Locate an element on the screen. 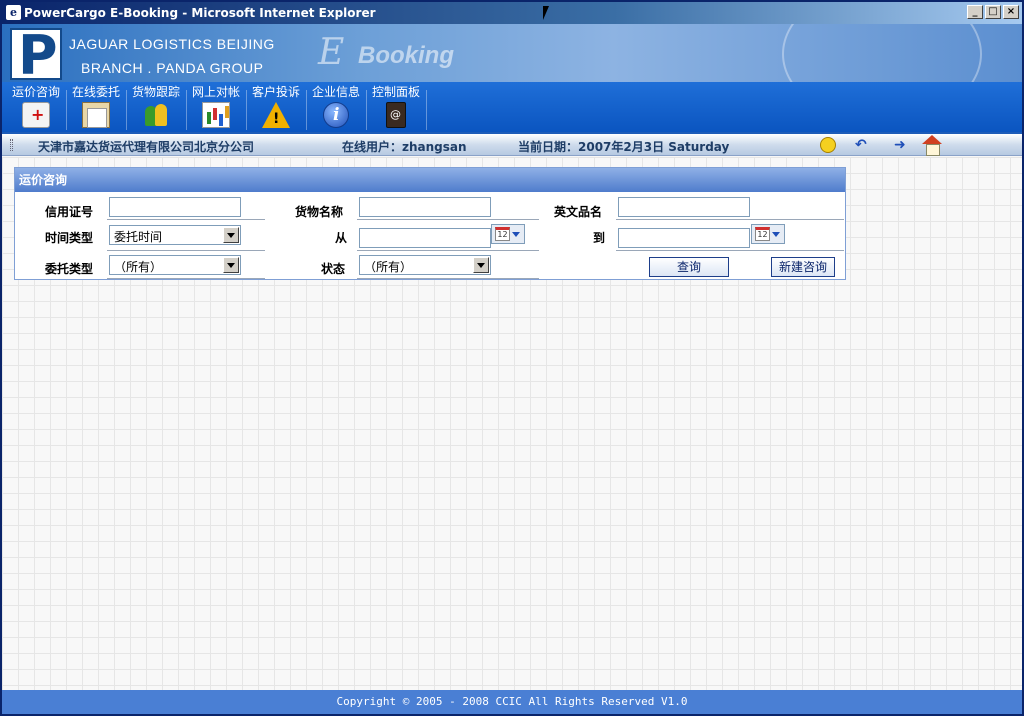  nav-label: 货物跟踪 is located at coordinates (155, 92).